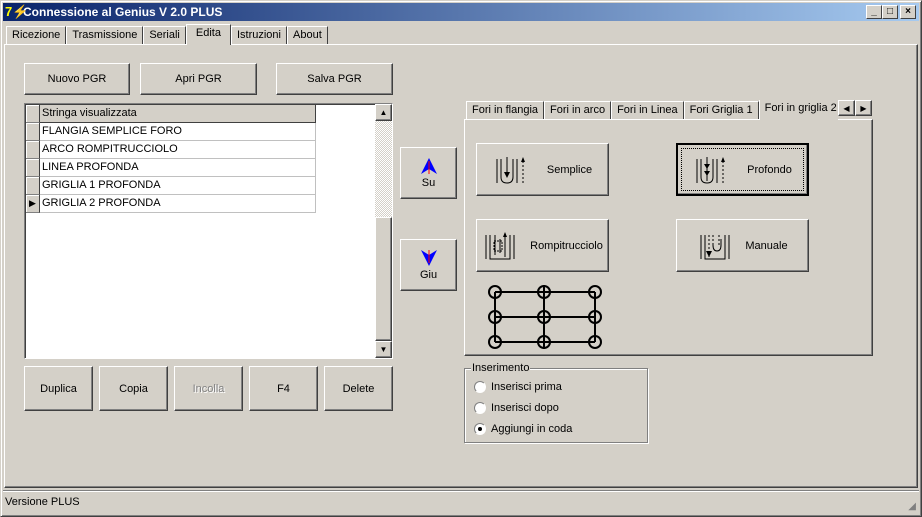 The height and width of the screenshot is (517, 922). What do you see at coordinates (307, 35) in the screenshot?
I see `tab-about: About` at bounding box center [307, 35].